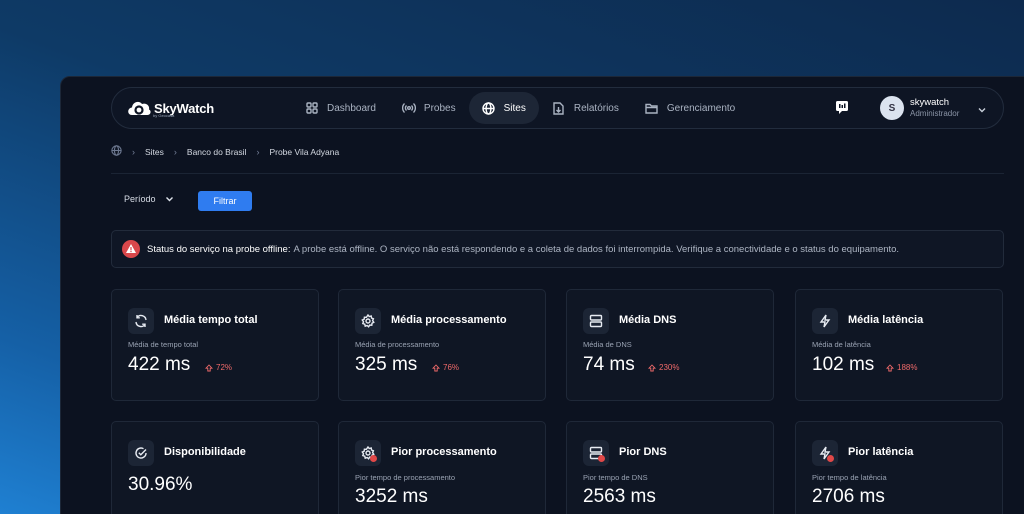  What do you see at coordinates (160, 484) in the screenshot?
I see `card-value: 30.96%` at bounding box center [160, 484].